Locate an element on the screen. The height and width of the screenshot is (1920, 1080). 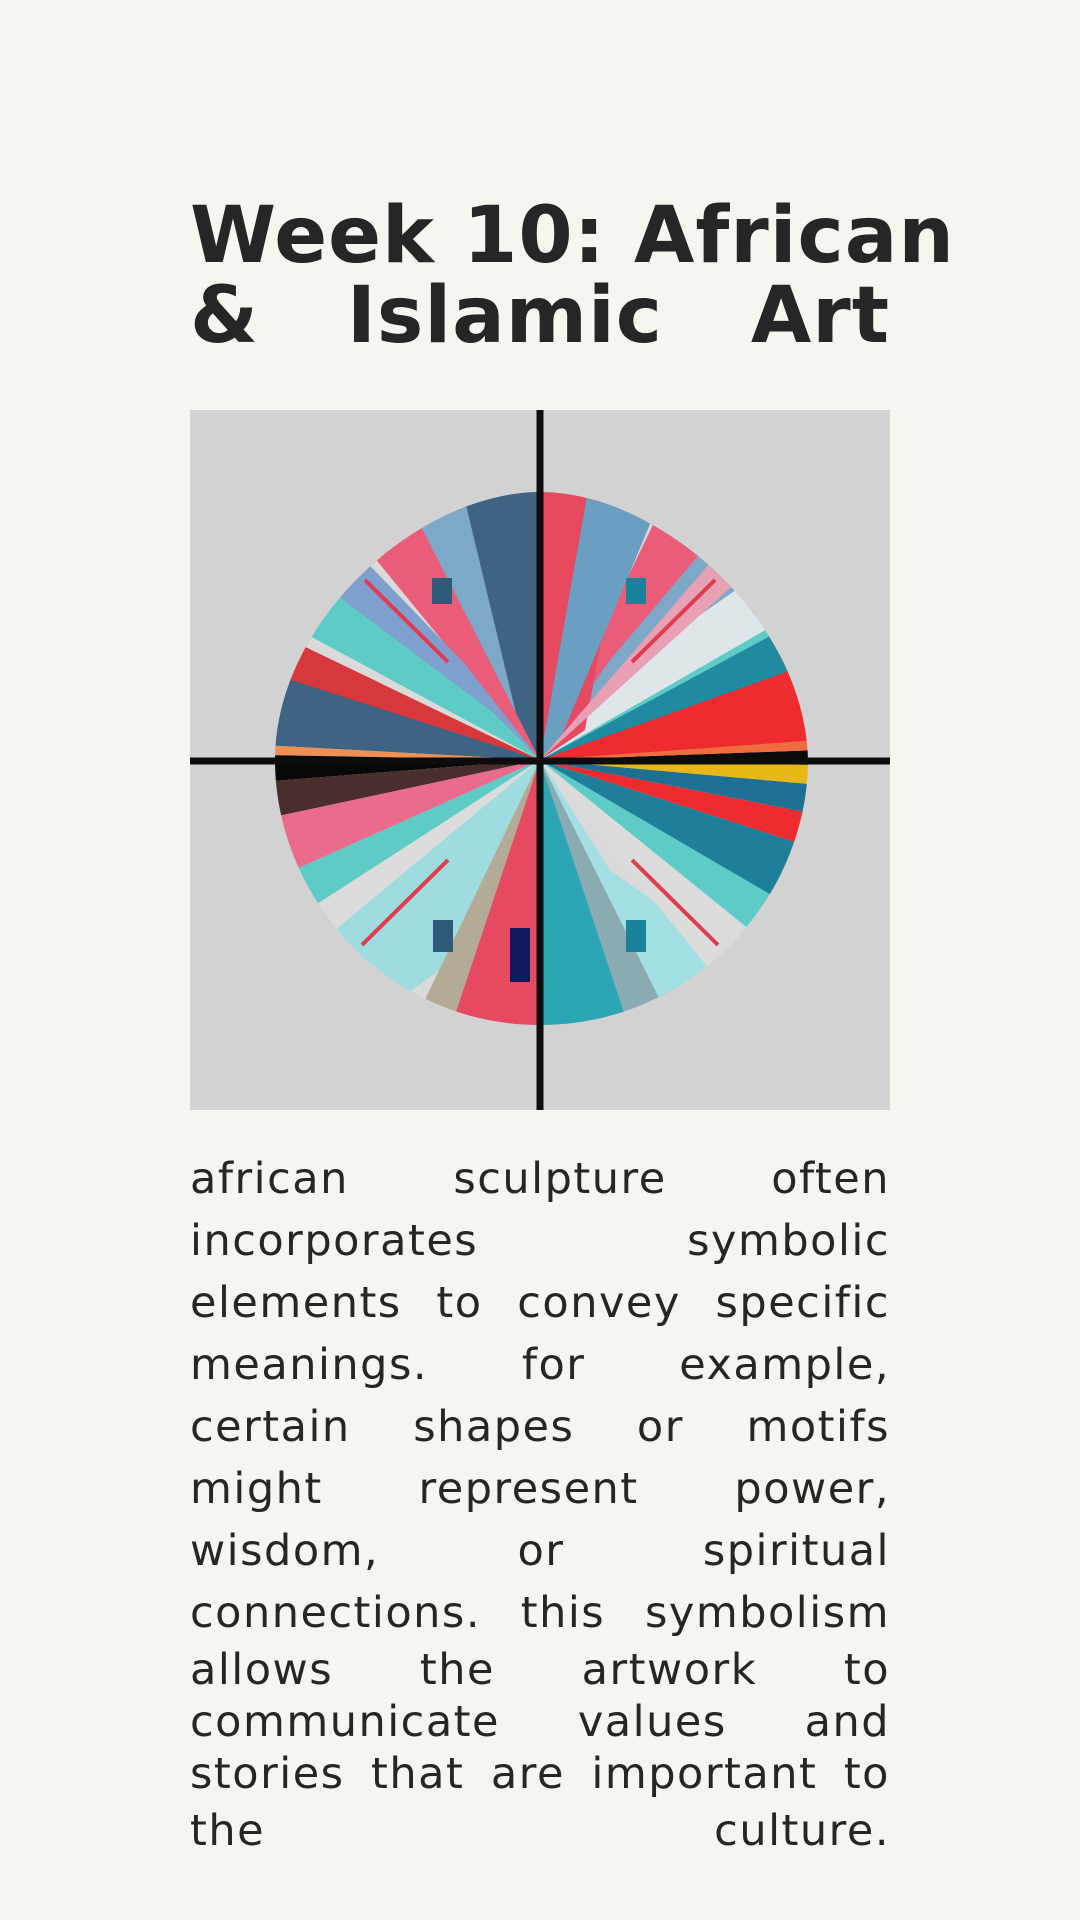
body-line: might represent power, is located at coordinates (540, 1489).